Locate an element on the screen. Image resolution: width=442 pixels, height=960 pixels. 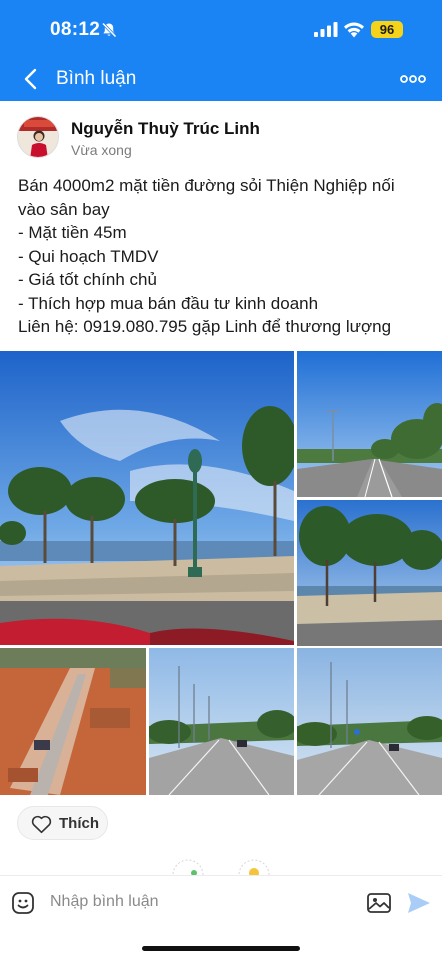
post-author: Nguyễn Thuỳ Trúc Linh Vừa xong is located at coordinates (221, 136).